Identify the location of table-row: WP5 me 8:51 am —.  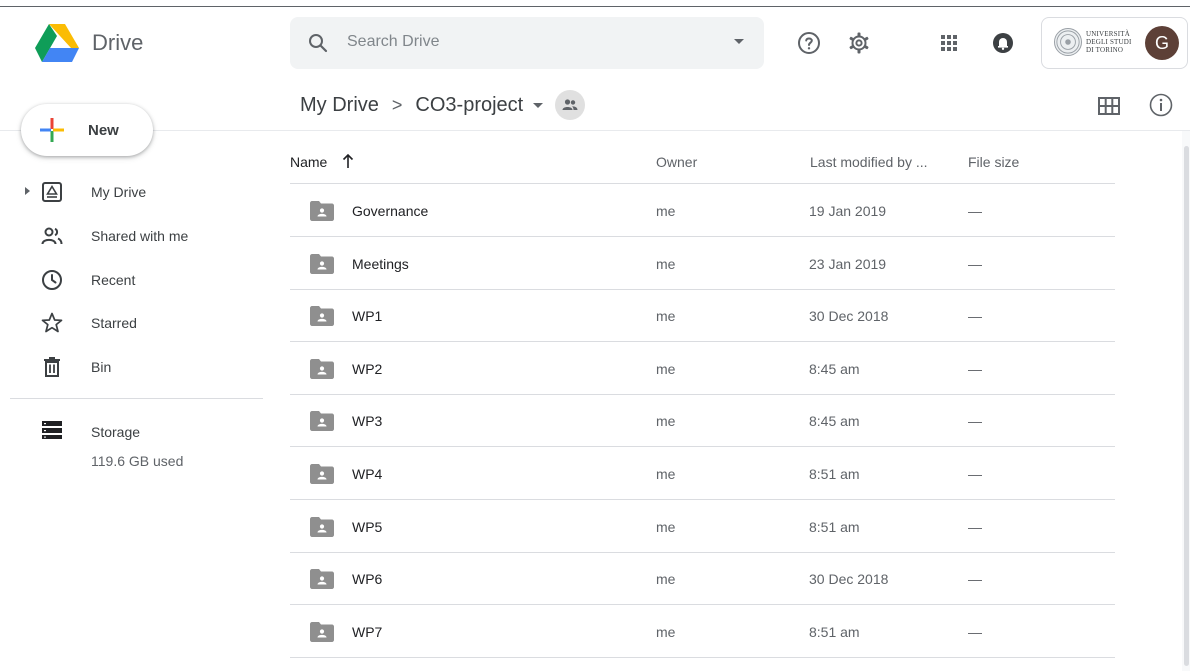
(702, 526).